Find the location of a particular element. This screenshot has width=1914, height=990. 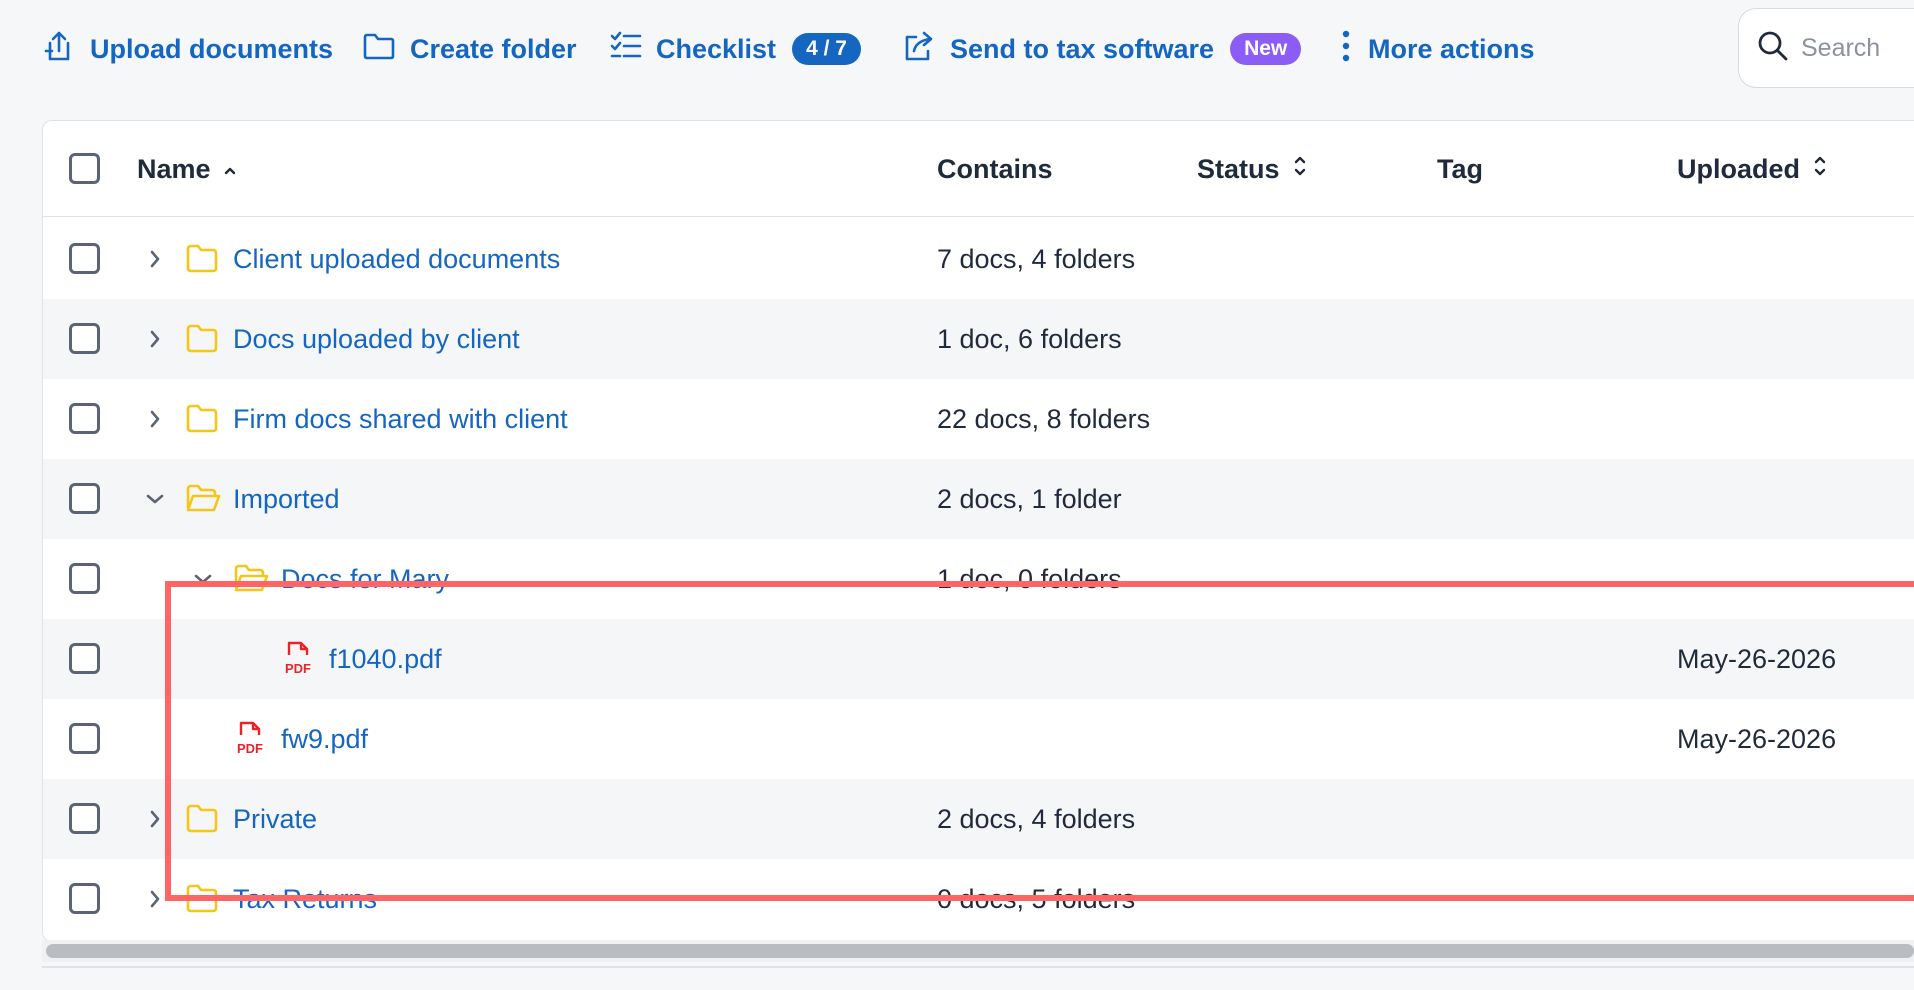

table-header: Name Contains Status Tag Uploaded is located at coordinates (978, 169).